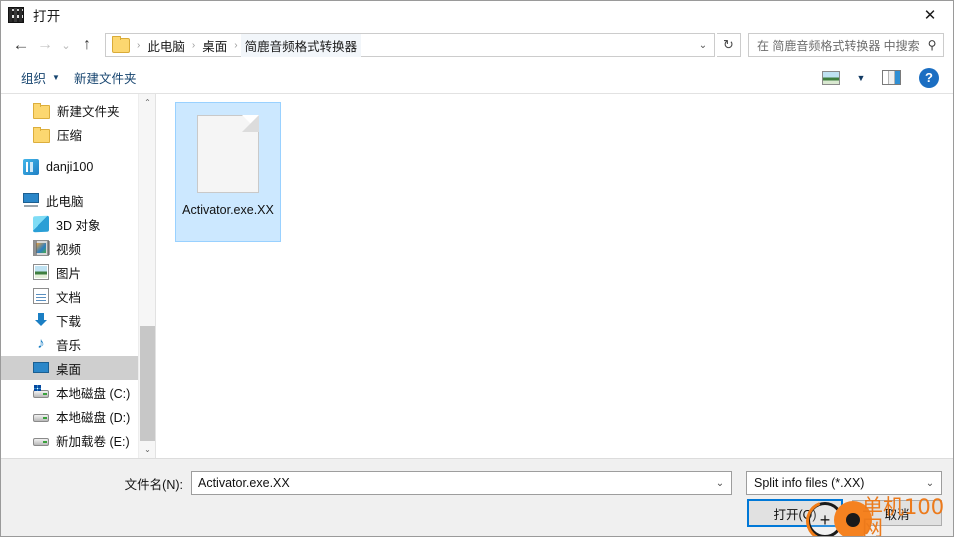 Image resolution: width=954 pixels, height=537 pixels. What do you see at coordinates (88, 111) in the screenshot?
I see `sidebar-item-label: 新建文件夹` at bounding box center [88, 111].